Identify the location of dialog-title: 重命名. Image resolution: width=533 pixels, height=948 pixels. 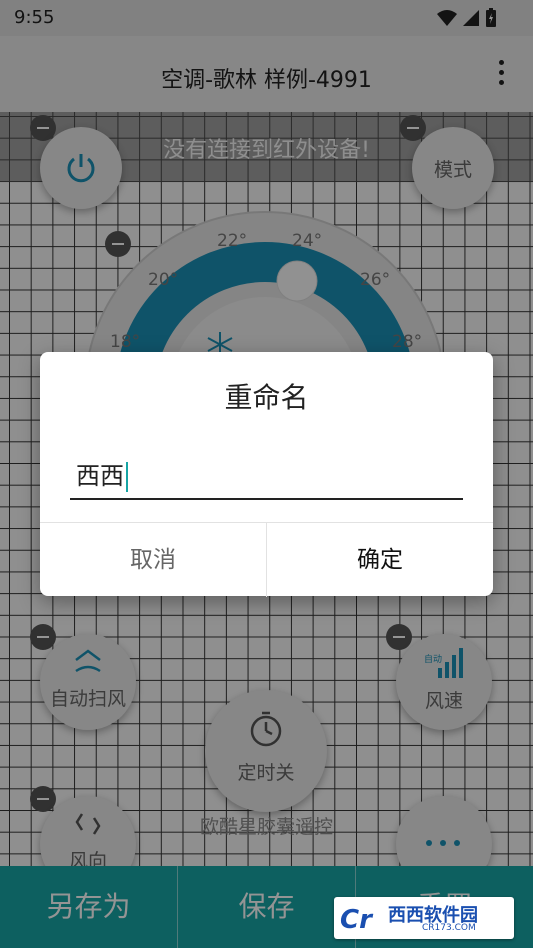
(266, 397).